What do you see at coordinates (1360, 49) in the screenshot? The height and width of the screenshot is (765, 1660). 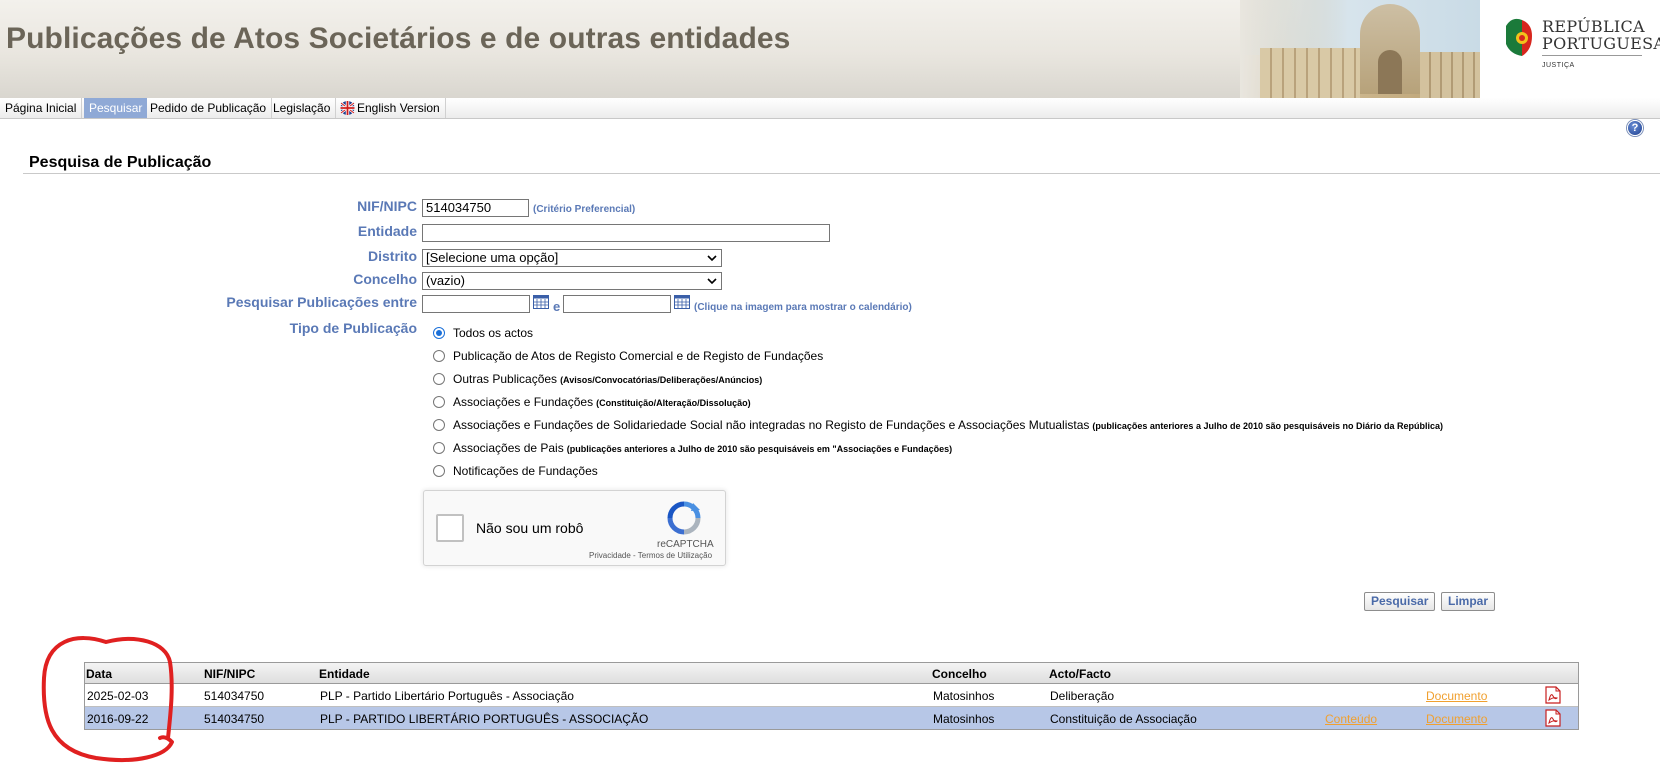 I see `header-photo` at bounding box center [1360, 49].